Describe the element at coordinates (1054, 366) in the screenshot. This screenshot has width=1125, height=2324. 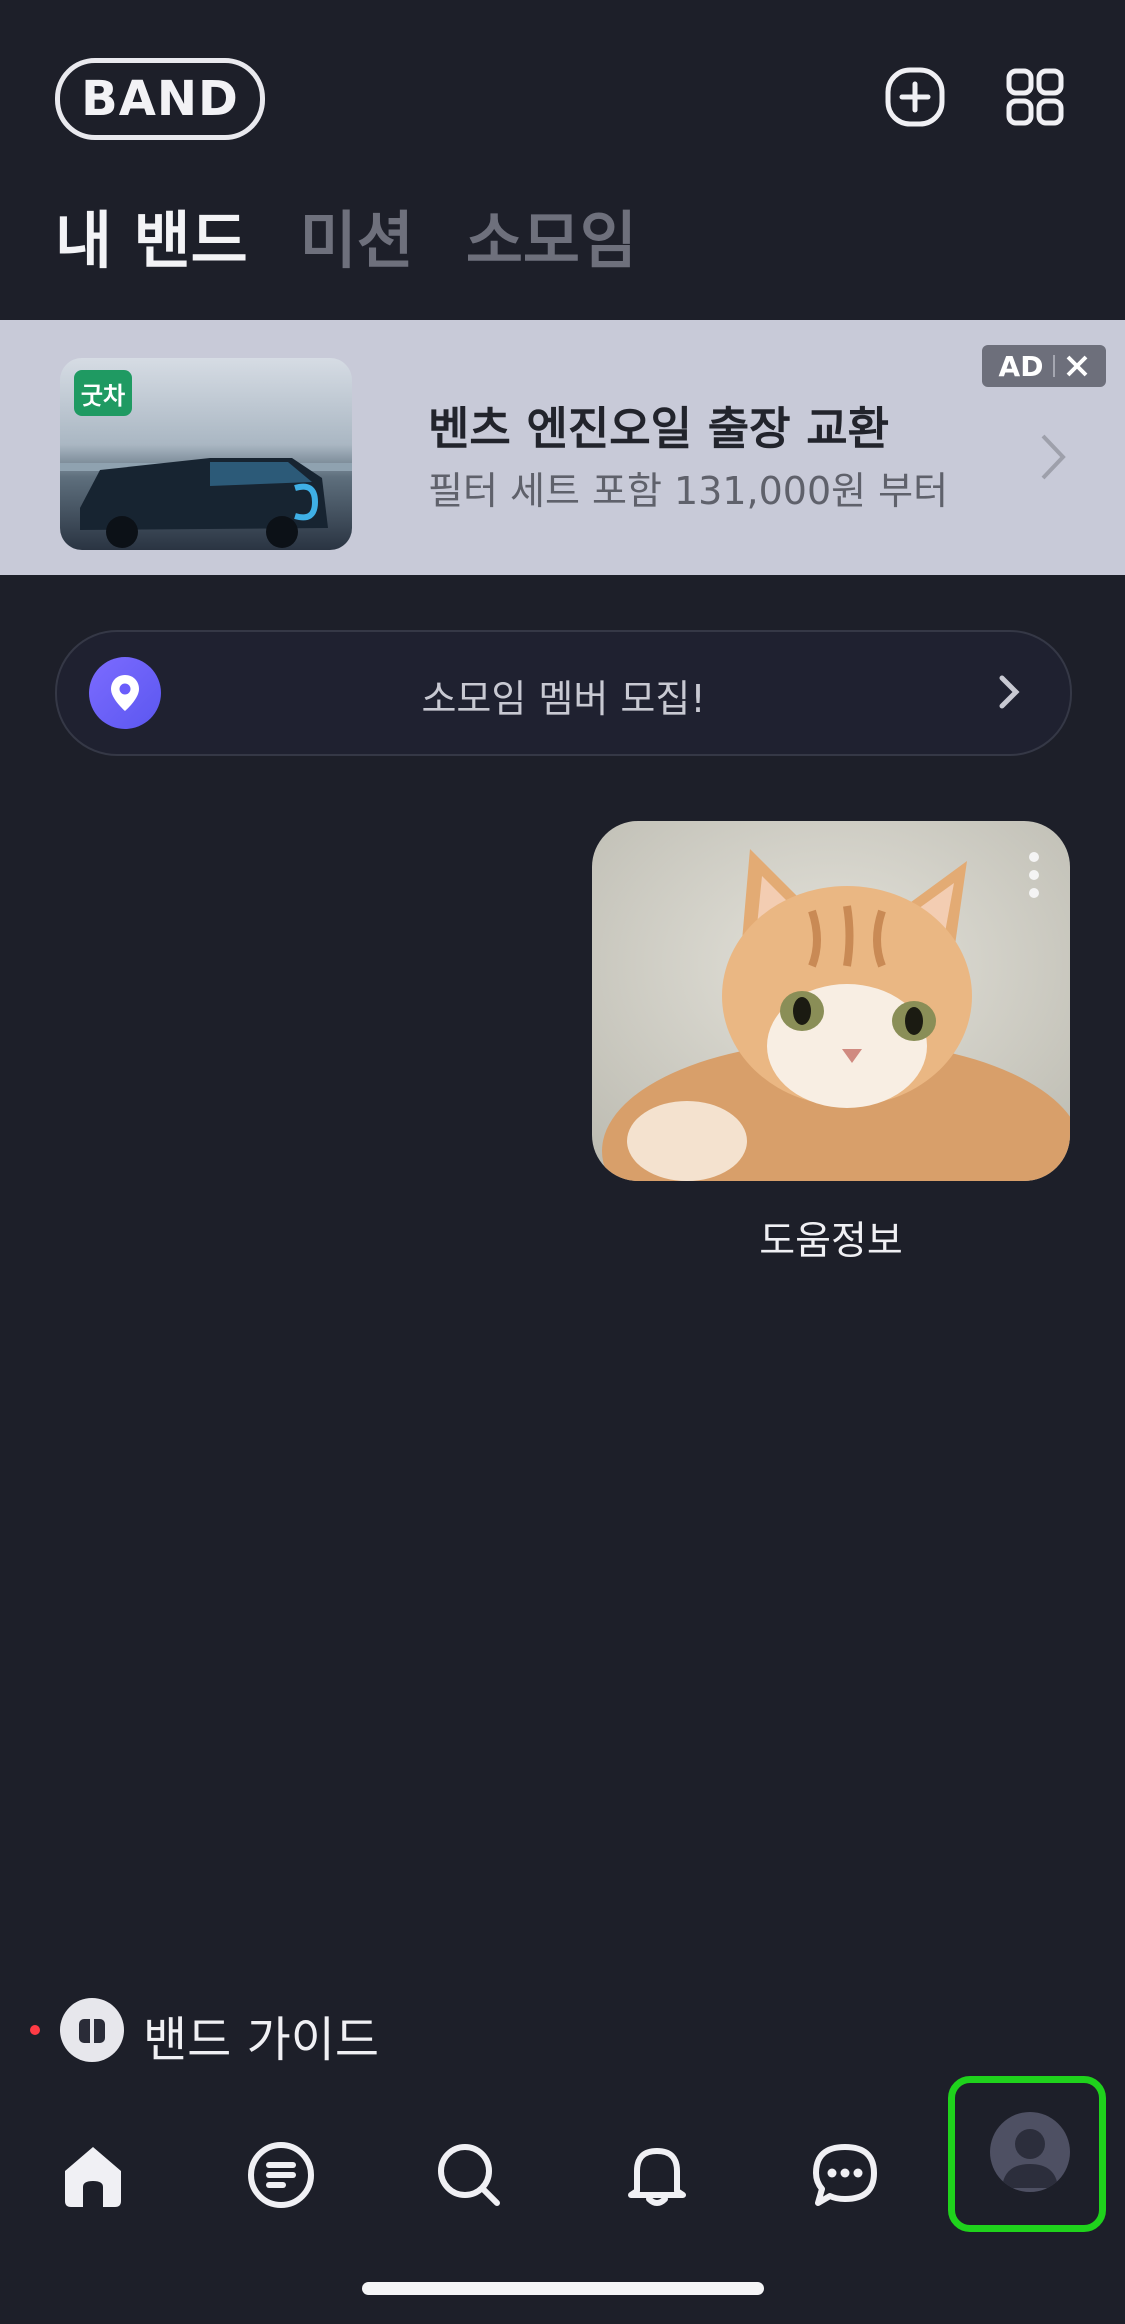
I see `divider` at that location.